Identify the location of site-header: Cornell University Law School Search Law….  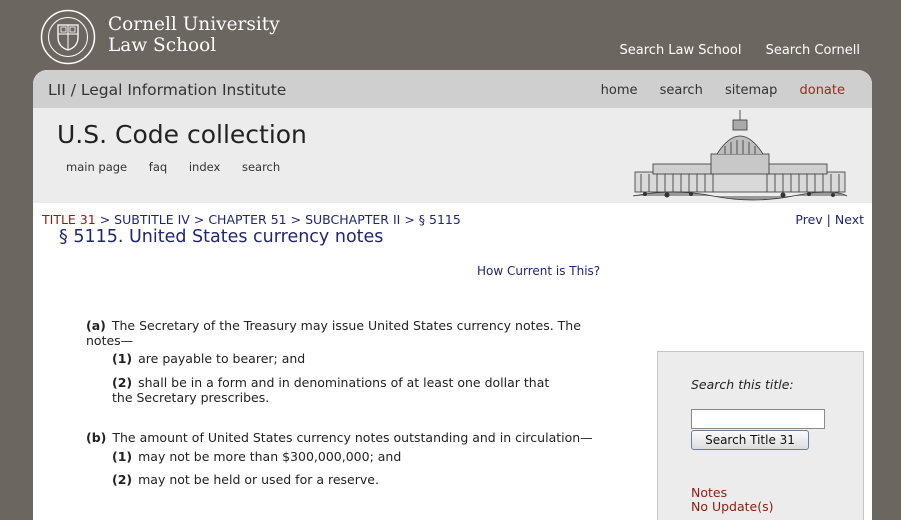
(450, 35).